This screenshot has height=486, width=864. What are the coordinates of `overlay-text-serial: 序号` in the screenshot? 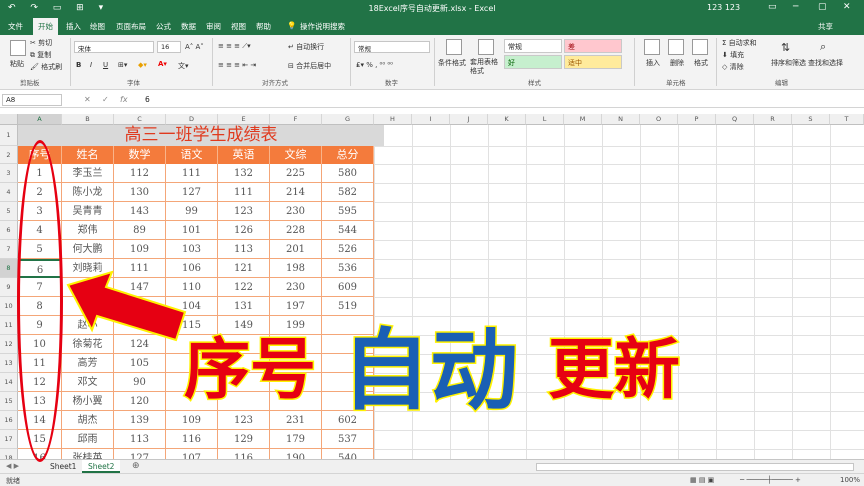 It's located at (250, 370).